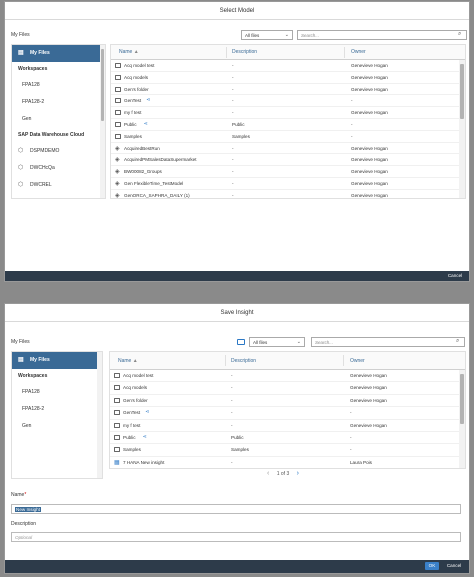 The width and height of the screenshot is (474, 577). Describe the element at coordinates (21, 168) in the screenshot. I see `space-icon: ⬡` at that location.